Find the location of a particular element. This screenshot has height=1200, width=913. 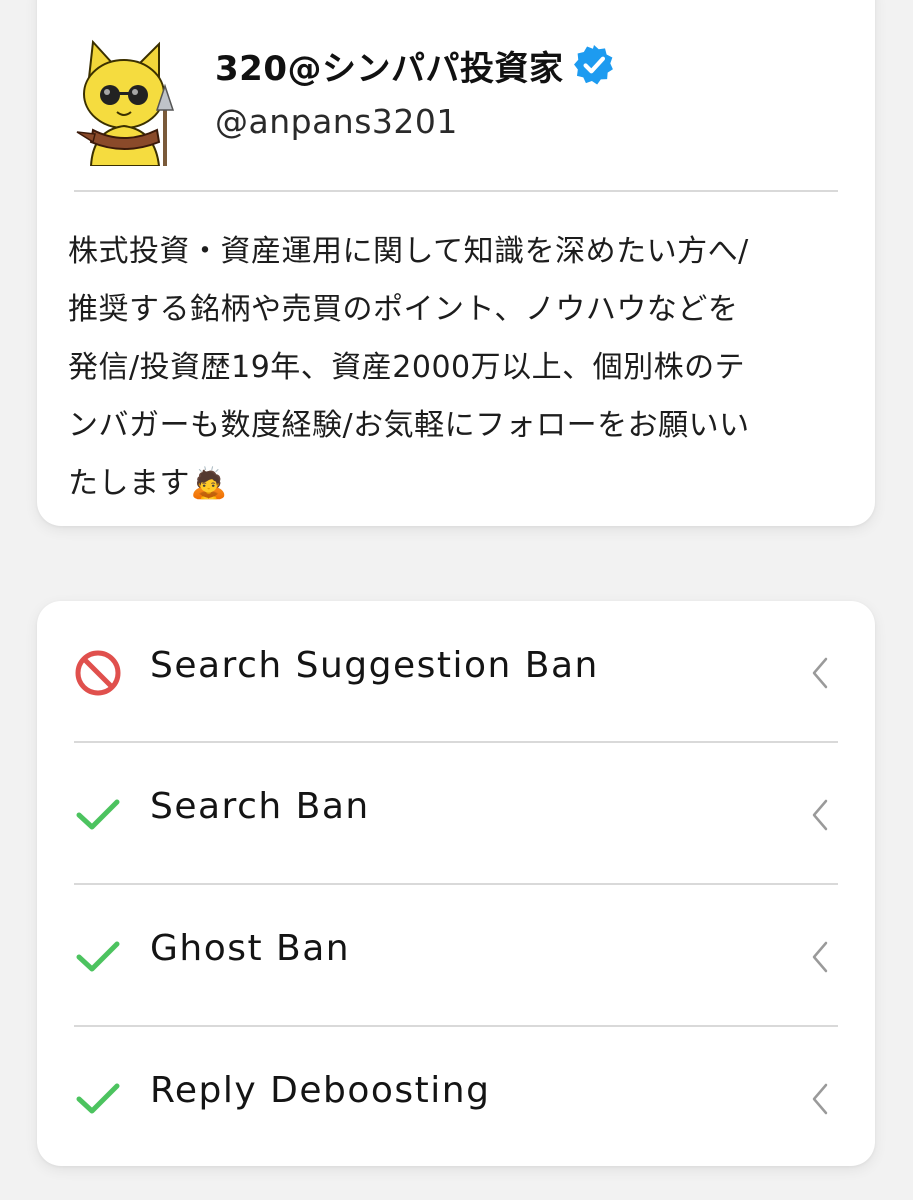

status-label: Reply Deboosting is located at coordinates (320, 1090).